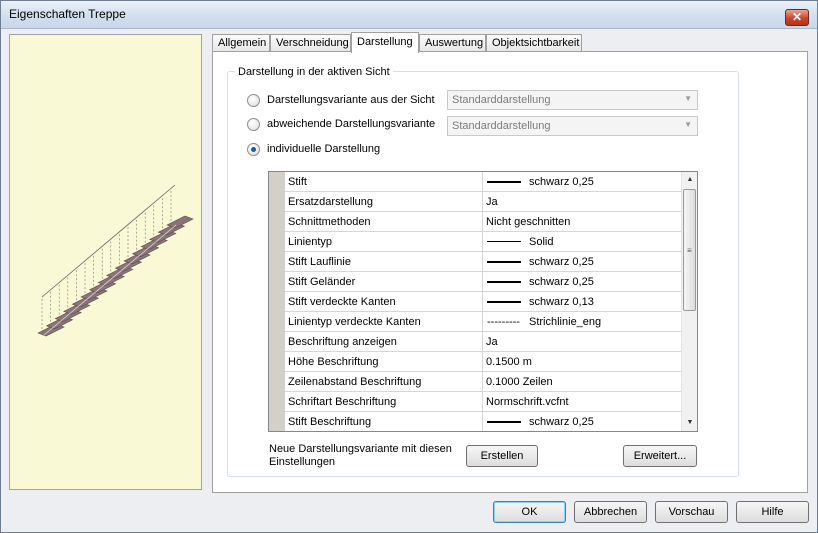  Describe the element at coordinates (610, 512) in the screenshot. I see `cancel-button: Abbrechen` at that location.